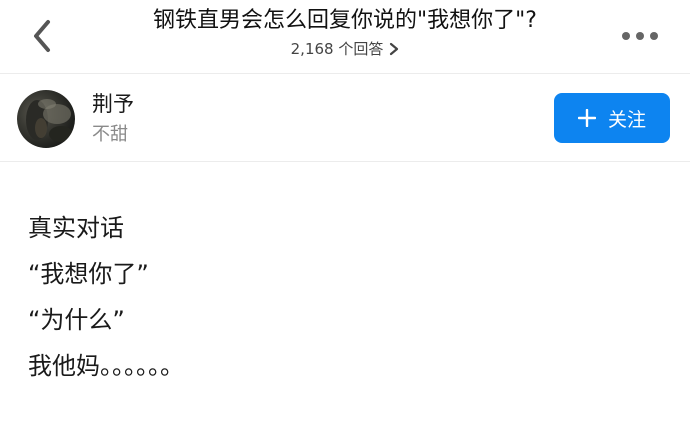 The width and height of the screenshot is (690, 431). I want to click on answer-line: 我他妈。。。。。。, so click(106, 366).